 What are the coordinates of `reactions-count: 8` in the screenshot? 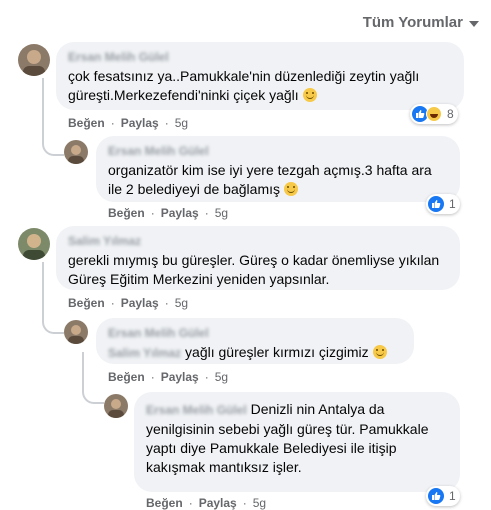 It's located at (450, 114).